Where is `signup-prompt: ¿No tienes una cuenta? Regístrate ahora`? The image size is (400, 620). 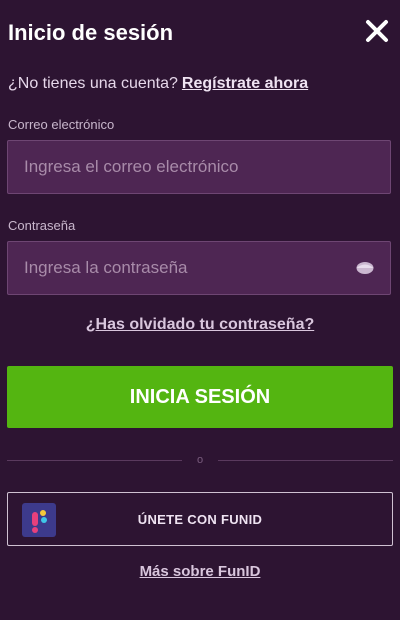 signup-prompt: ¿No tienes una cuenta? Regístrate ahora is located at coordinates (158, 84).